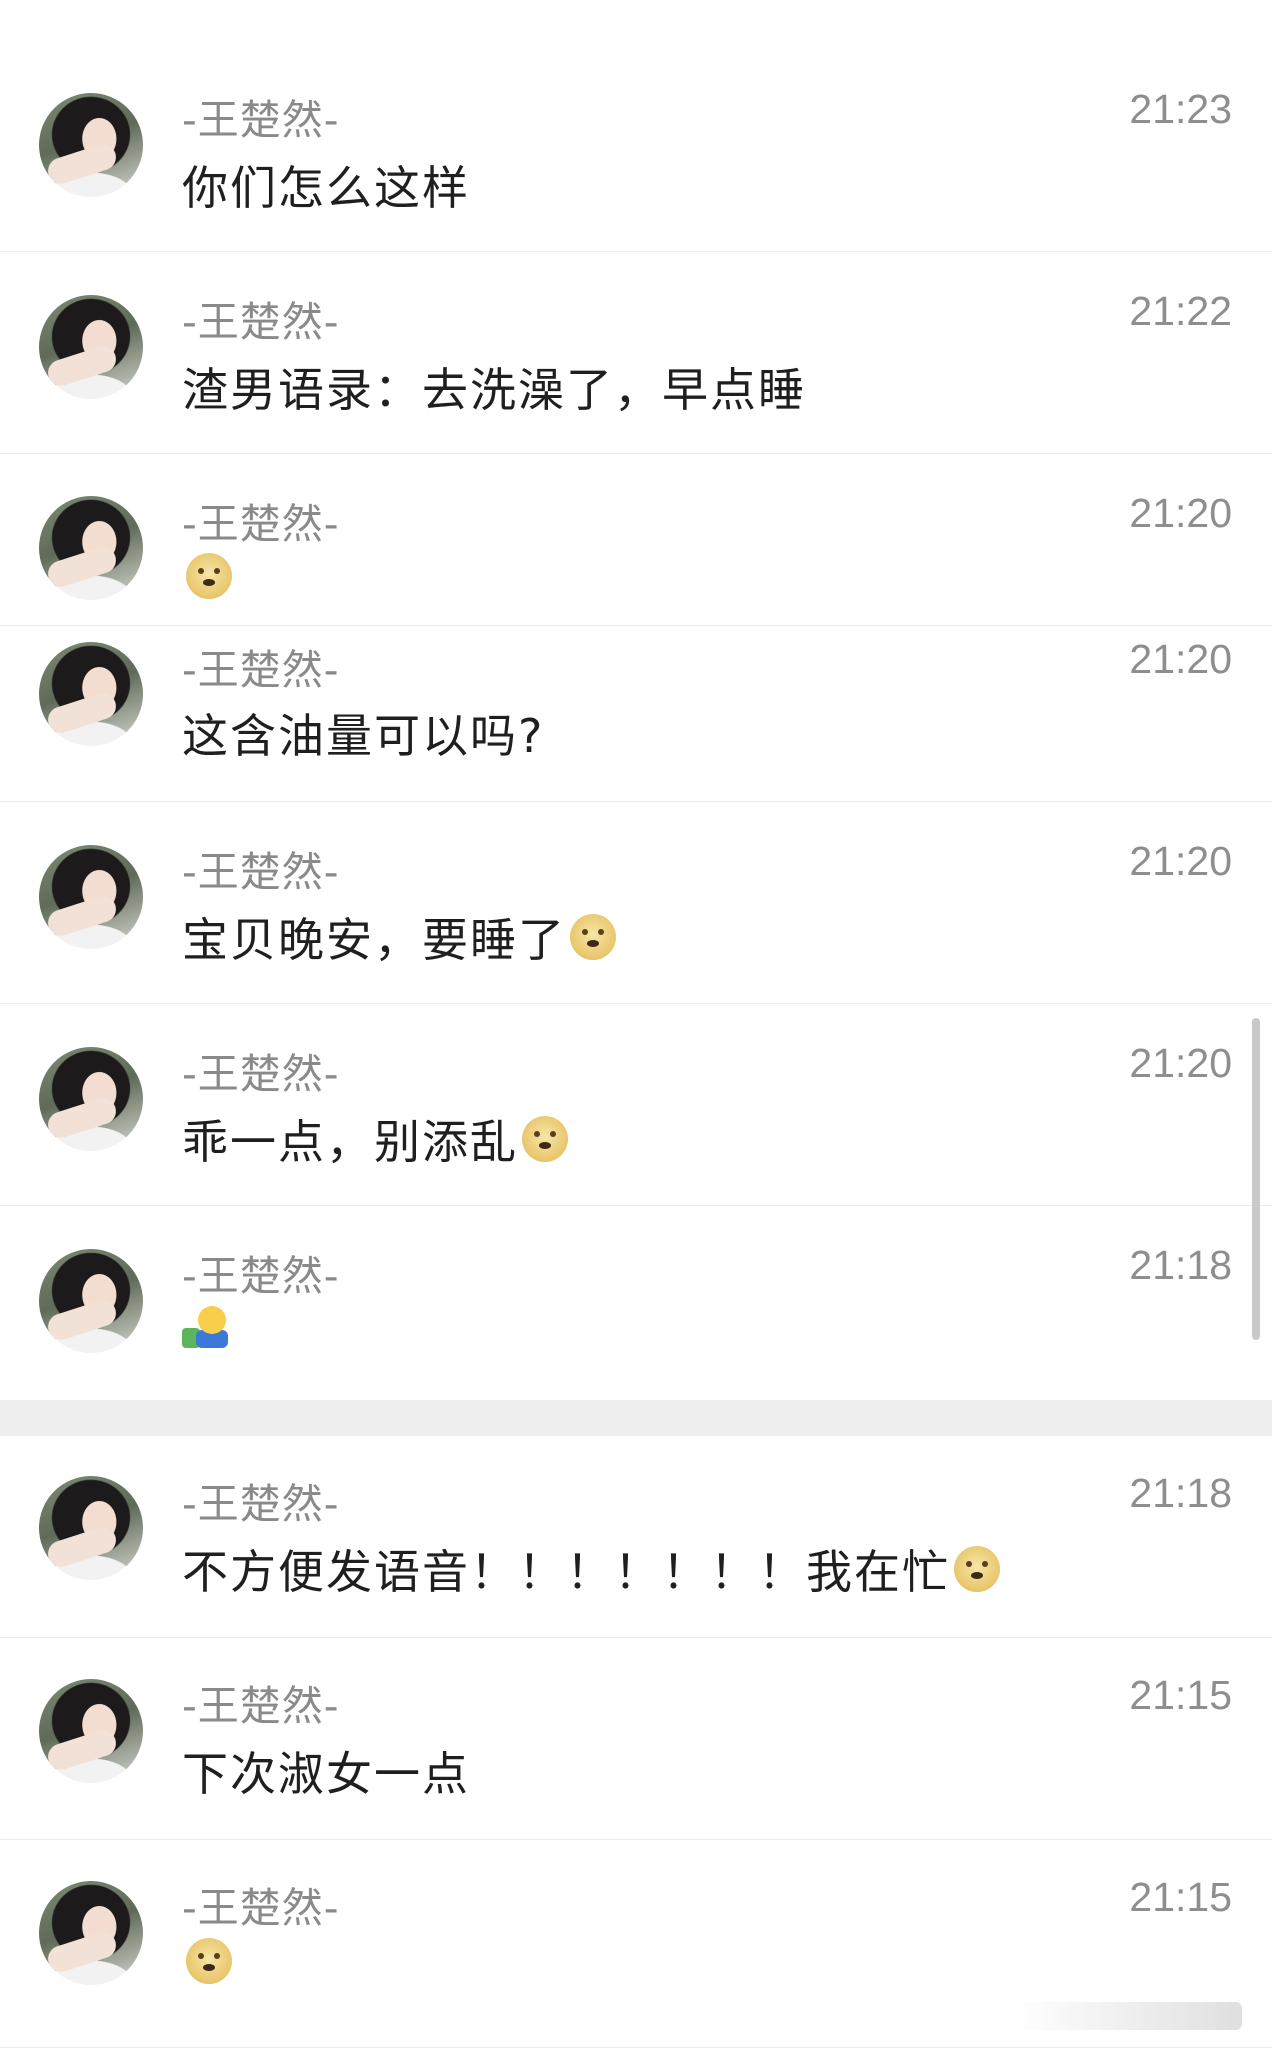 The image size is (1272, 2048). Describe the element at coordinates (636, 1739) in the screenshot. I see `message-row: -王楚然- 21:15 下次淑女一点` at that location.